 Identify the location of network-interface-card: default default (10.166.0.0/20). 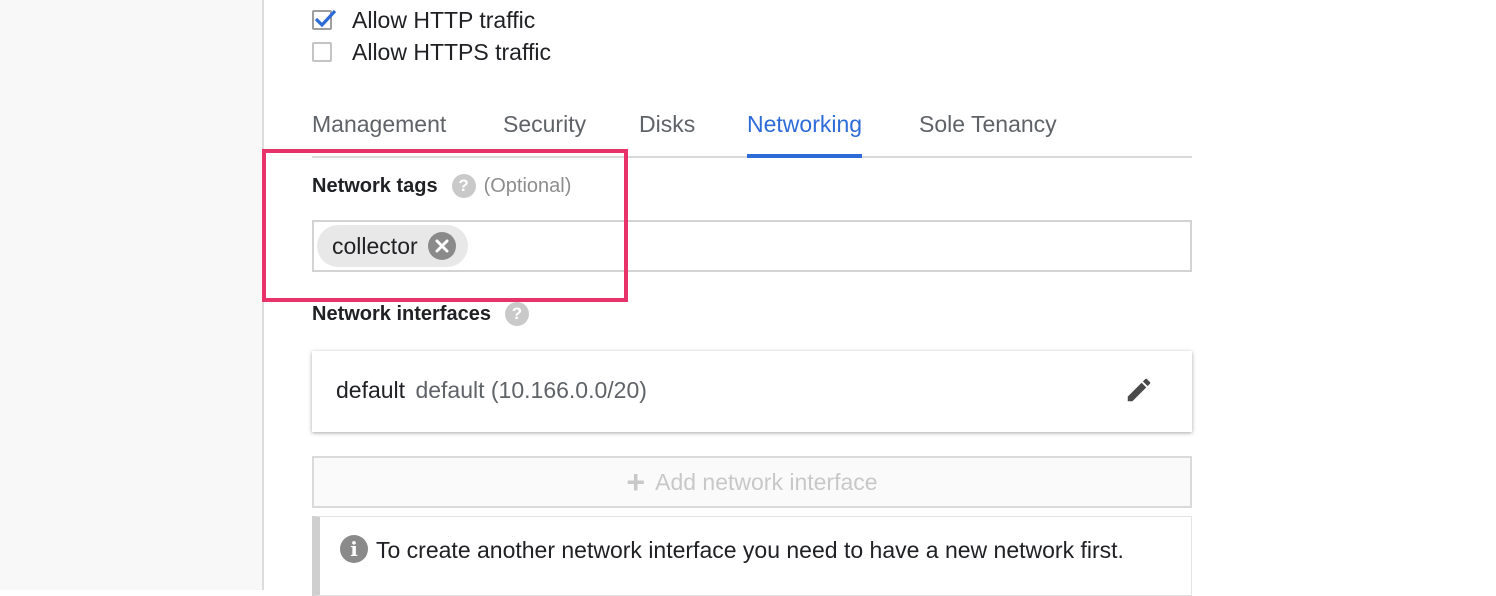
(752, 391).